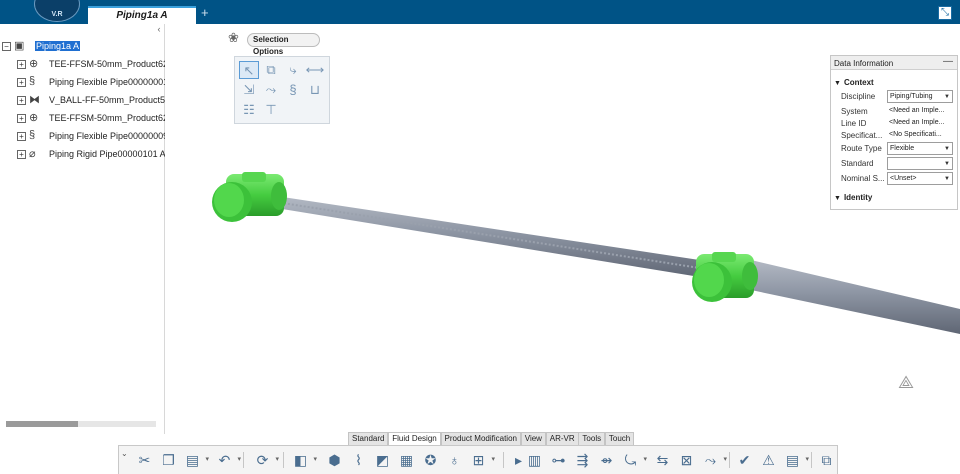 The height and width of the screenshot is (474, 960). What do you see at coordinates (107, 100) in the screenshot?
I see `tree-item-label: V_BALL-FF-50mm_Product576` at bounding box center [107, 100].